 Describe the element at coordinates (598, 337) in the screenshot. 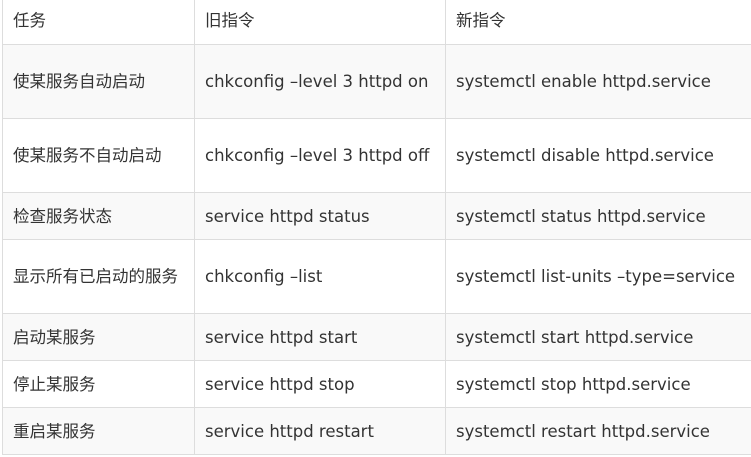

I see `new-command-cell: systemctl start httpd.service` at that location.